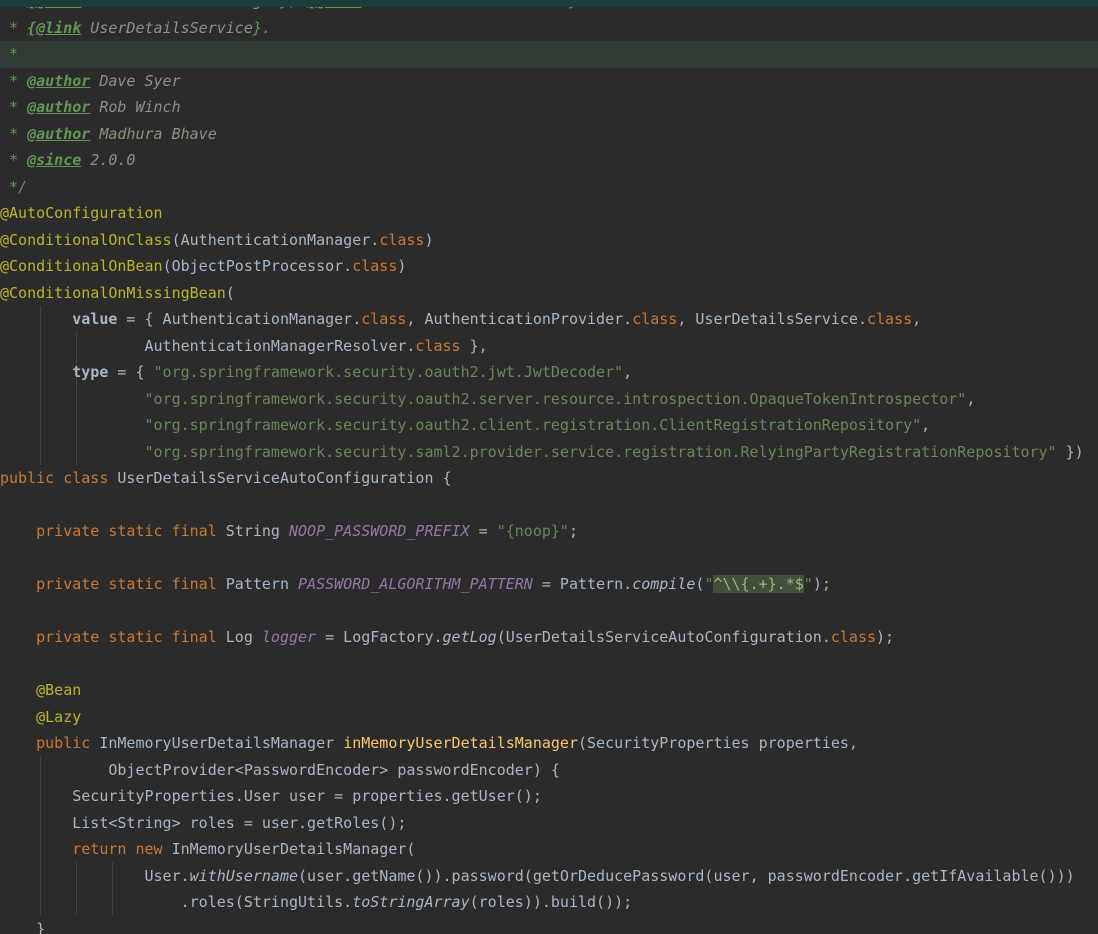  Describe the element at coordinates (519, 319) in the screenshot. I see `token-d: , AuthenticationProvider.` at that location.